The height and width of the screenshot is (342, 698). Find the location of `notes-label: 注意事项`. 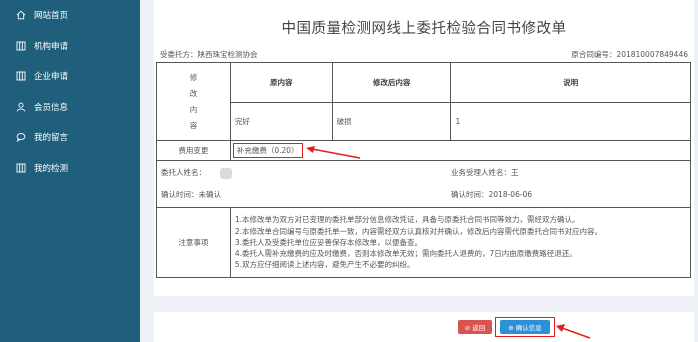

notes-label: 注意事项 is located at coordinates (193, 242).